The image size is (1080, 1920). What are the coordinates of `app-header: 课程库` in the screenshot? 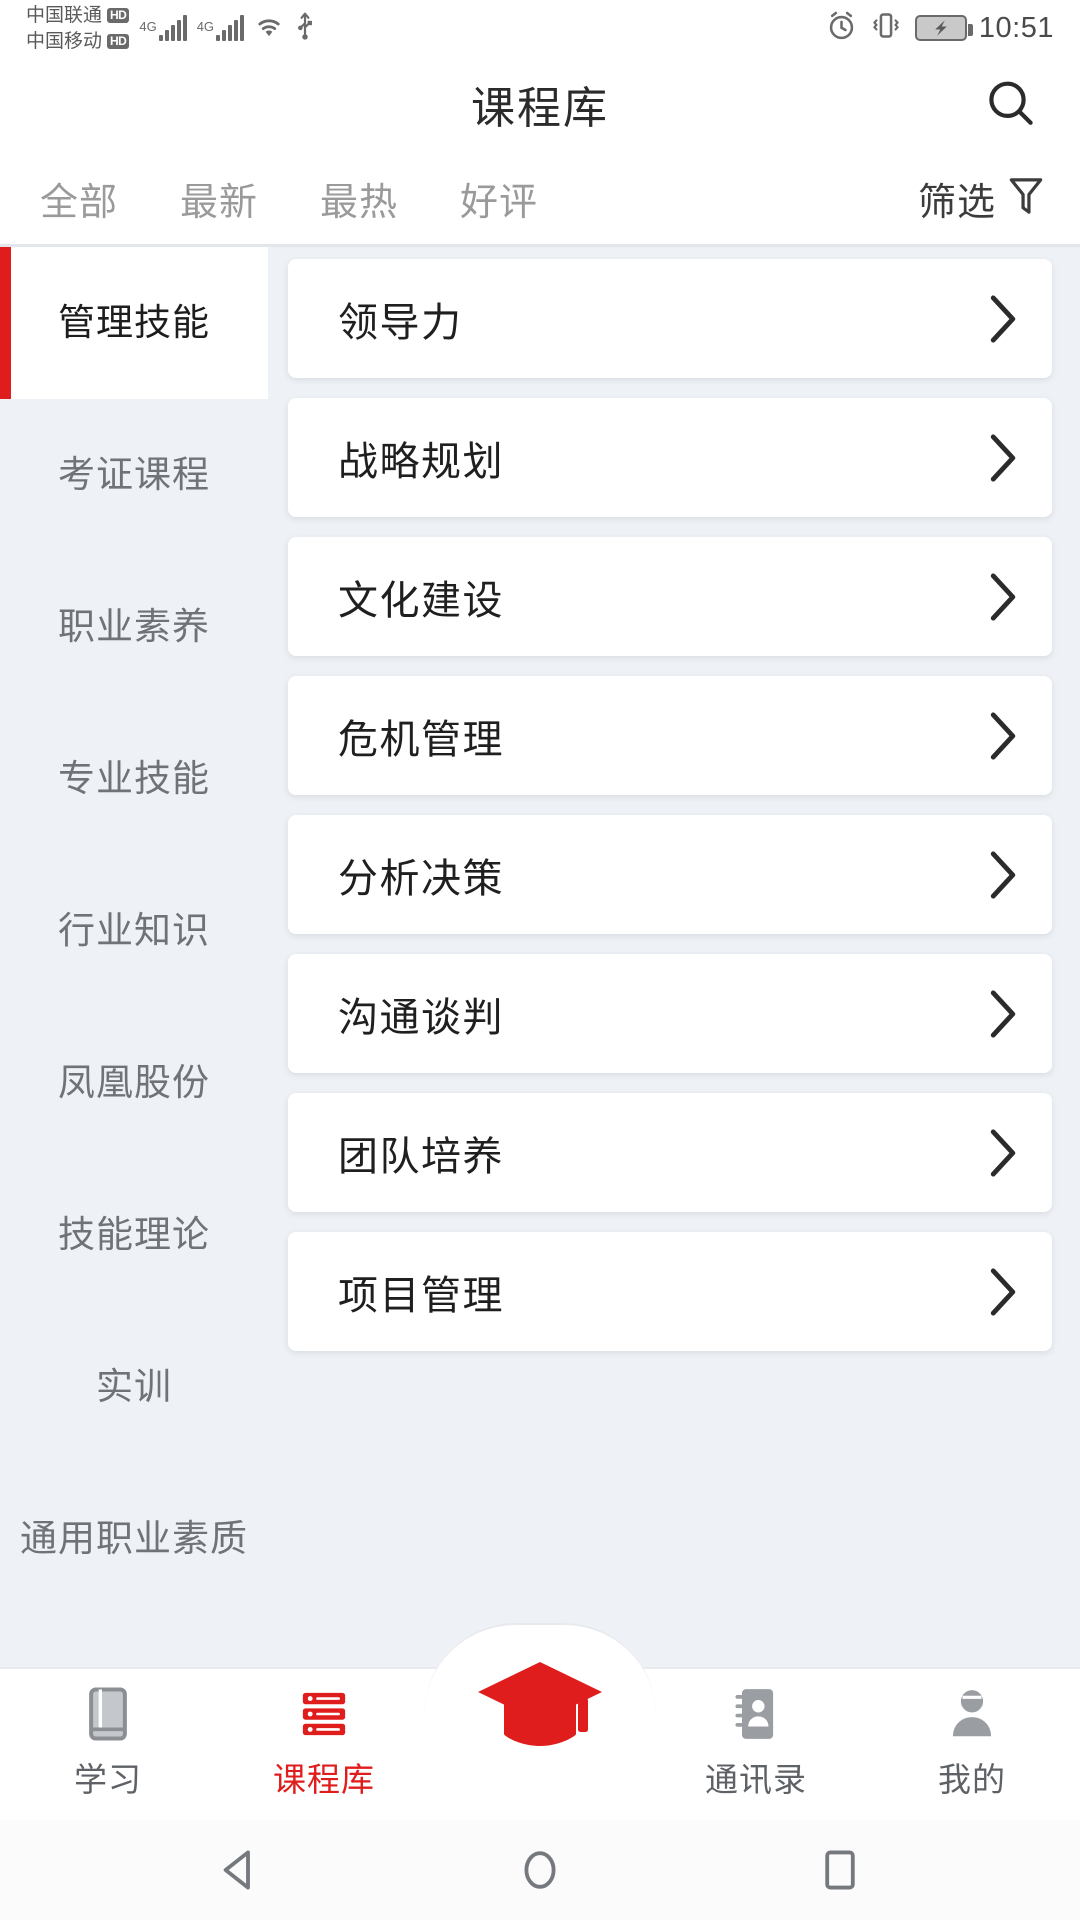 It's located at (540, 104).